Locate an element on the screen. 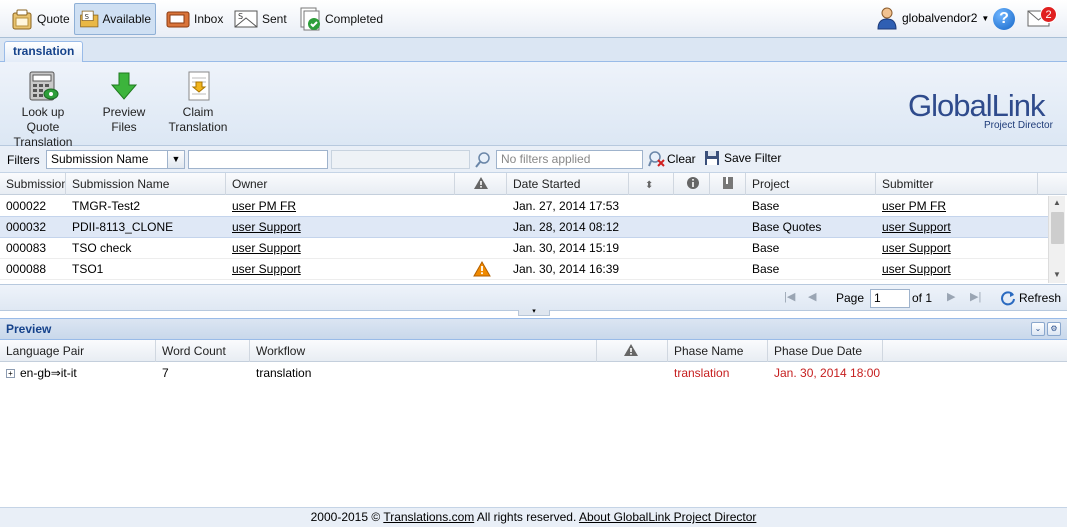 The width and height of the screenshot is (1067, 527). col-phase-name: Phase Name is located at coordinates (718, 351).